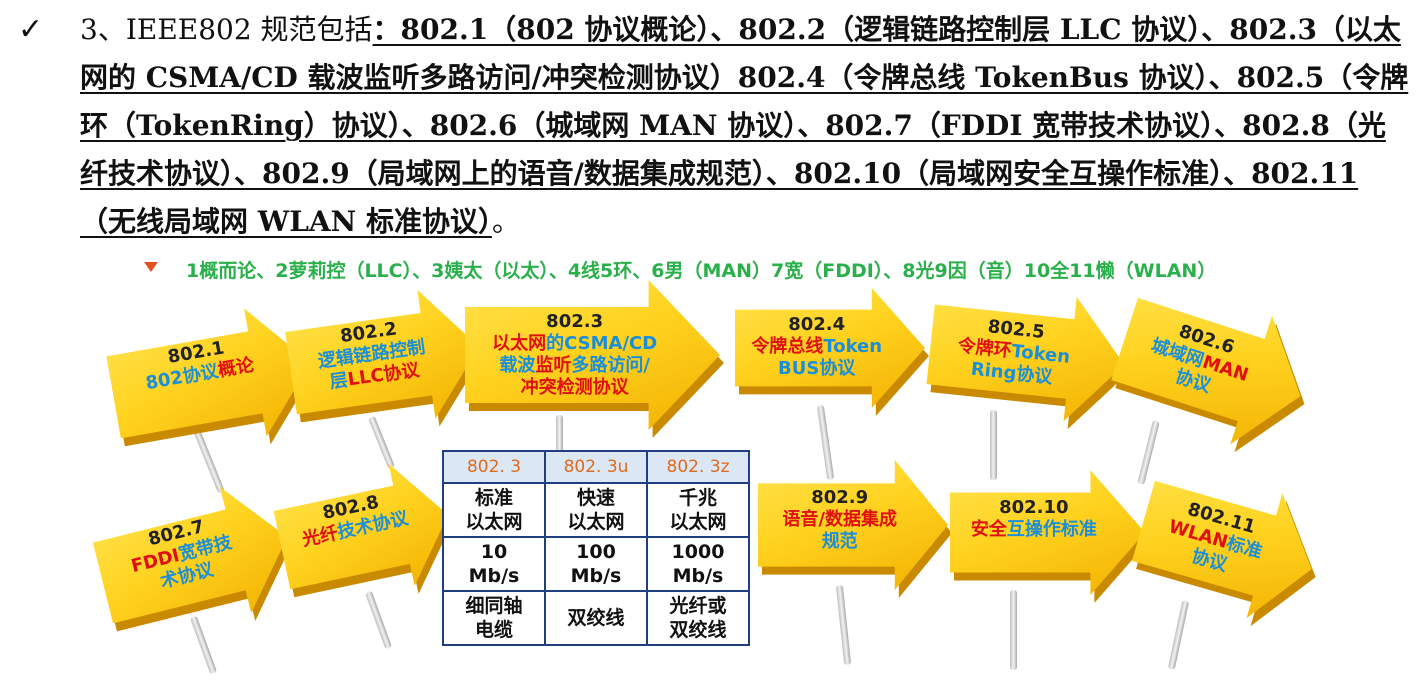 This screenshot has width=1426, height=681. What do you see at coordinates (31, 29) in the screenshot?
I see `checkmark-icon: ✓` at bounding box center [31, 29].